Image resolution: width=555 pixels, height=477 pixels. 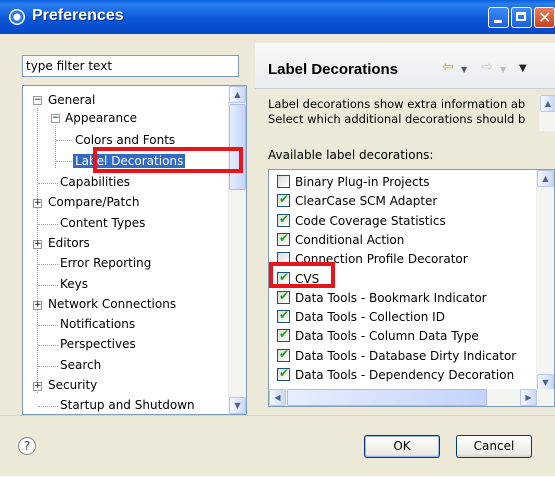 I want to click on decoration-label: Data Tools - Bookmark Indicator, so click(x=391, y=297).